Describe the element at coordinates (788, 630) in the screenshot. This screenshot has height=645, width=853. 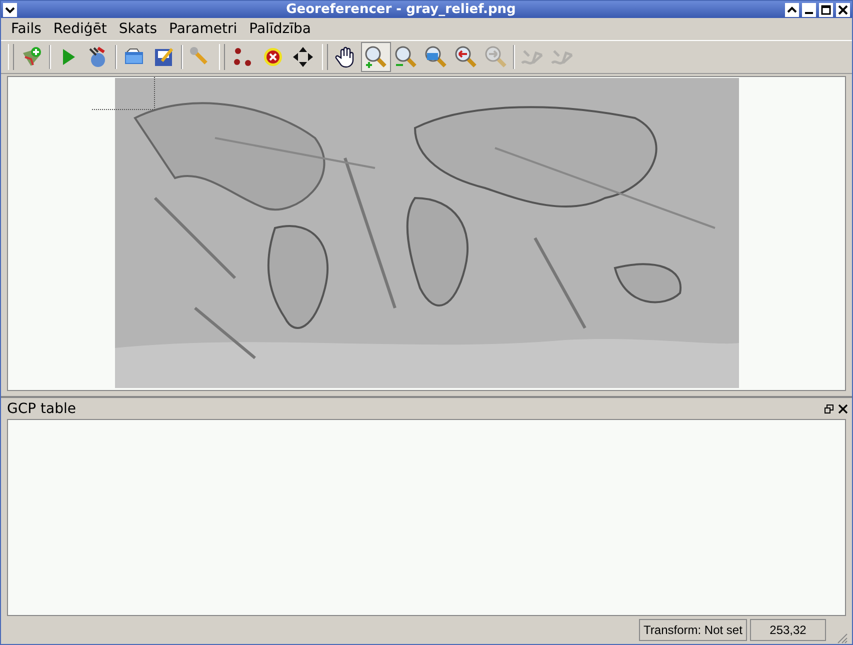
I see `coordinates-status: 253,32` at that location.